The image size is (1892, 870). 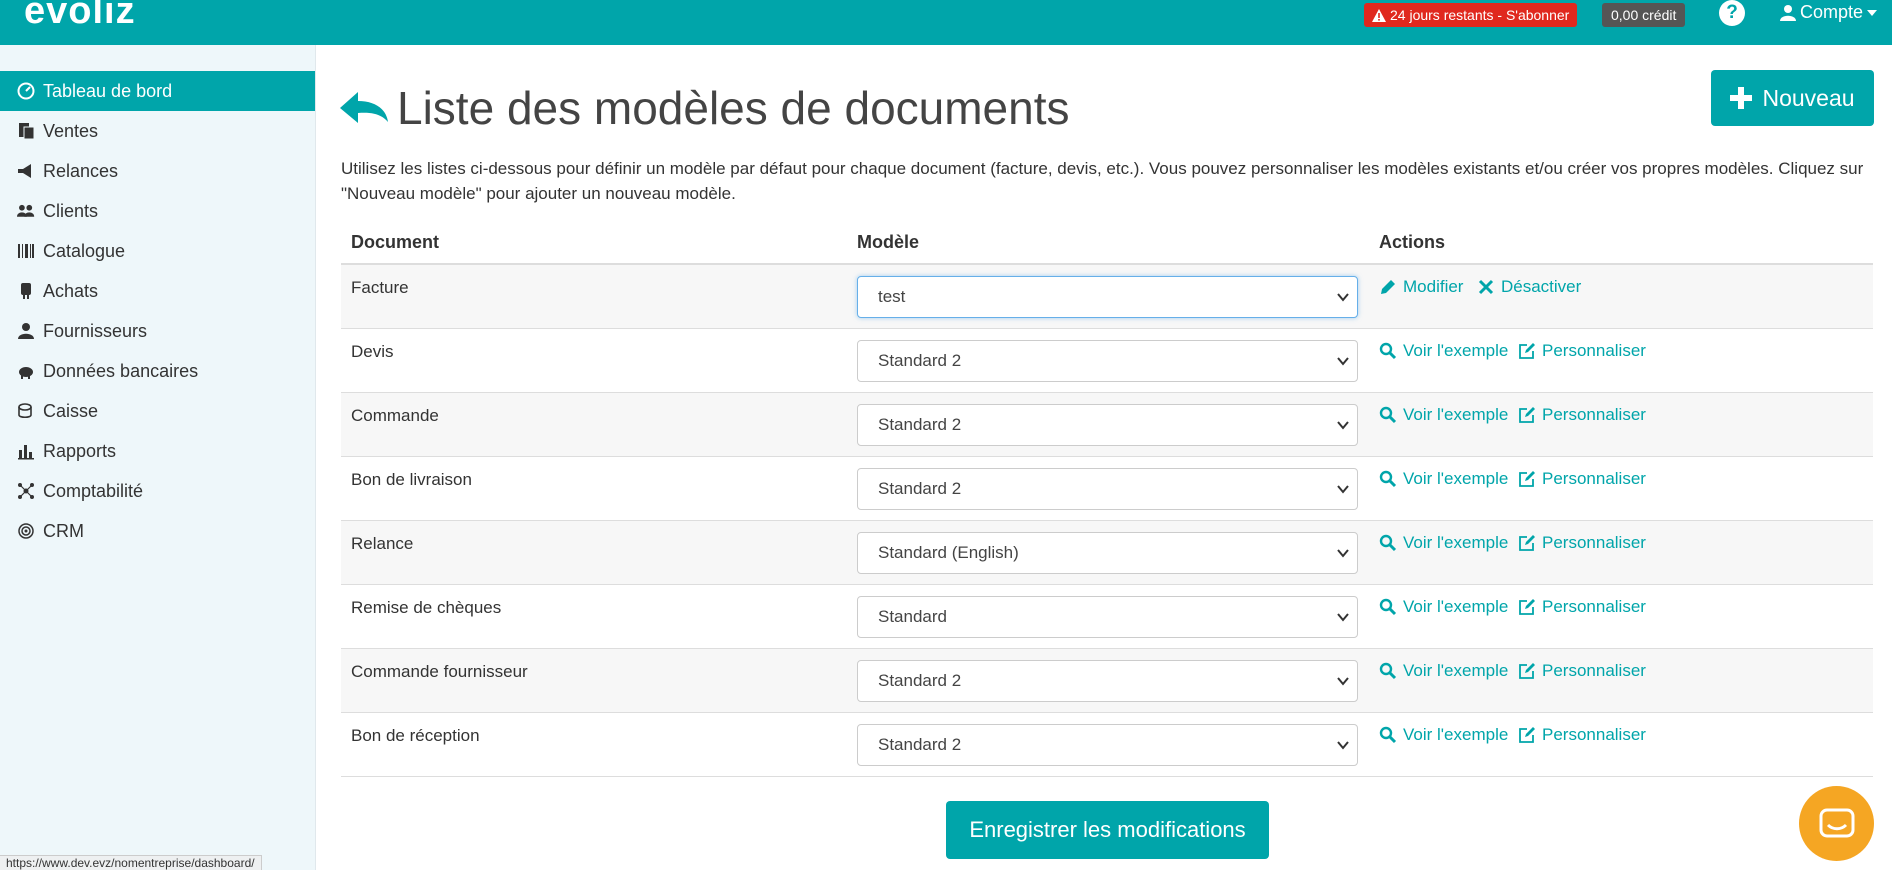 I want to click on sidebar-item-achats: Achats, so click(x=157, y=291).